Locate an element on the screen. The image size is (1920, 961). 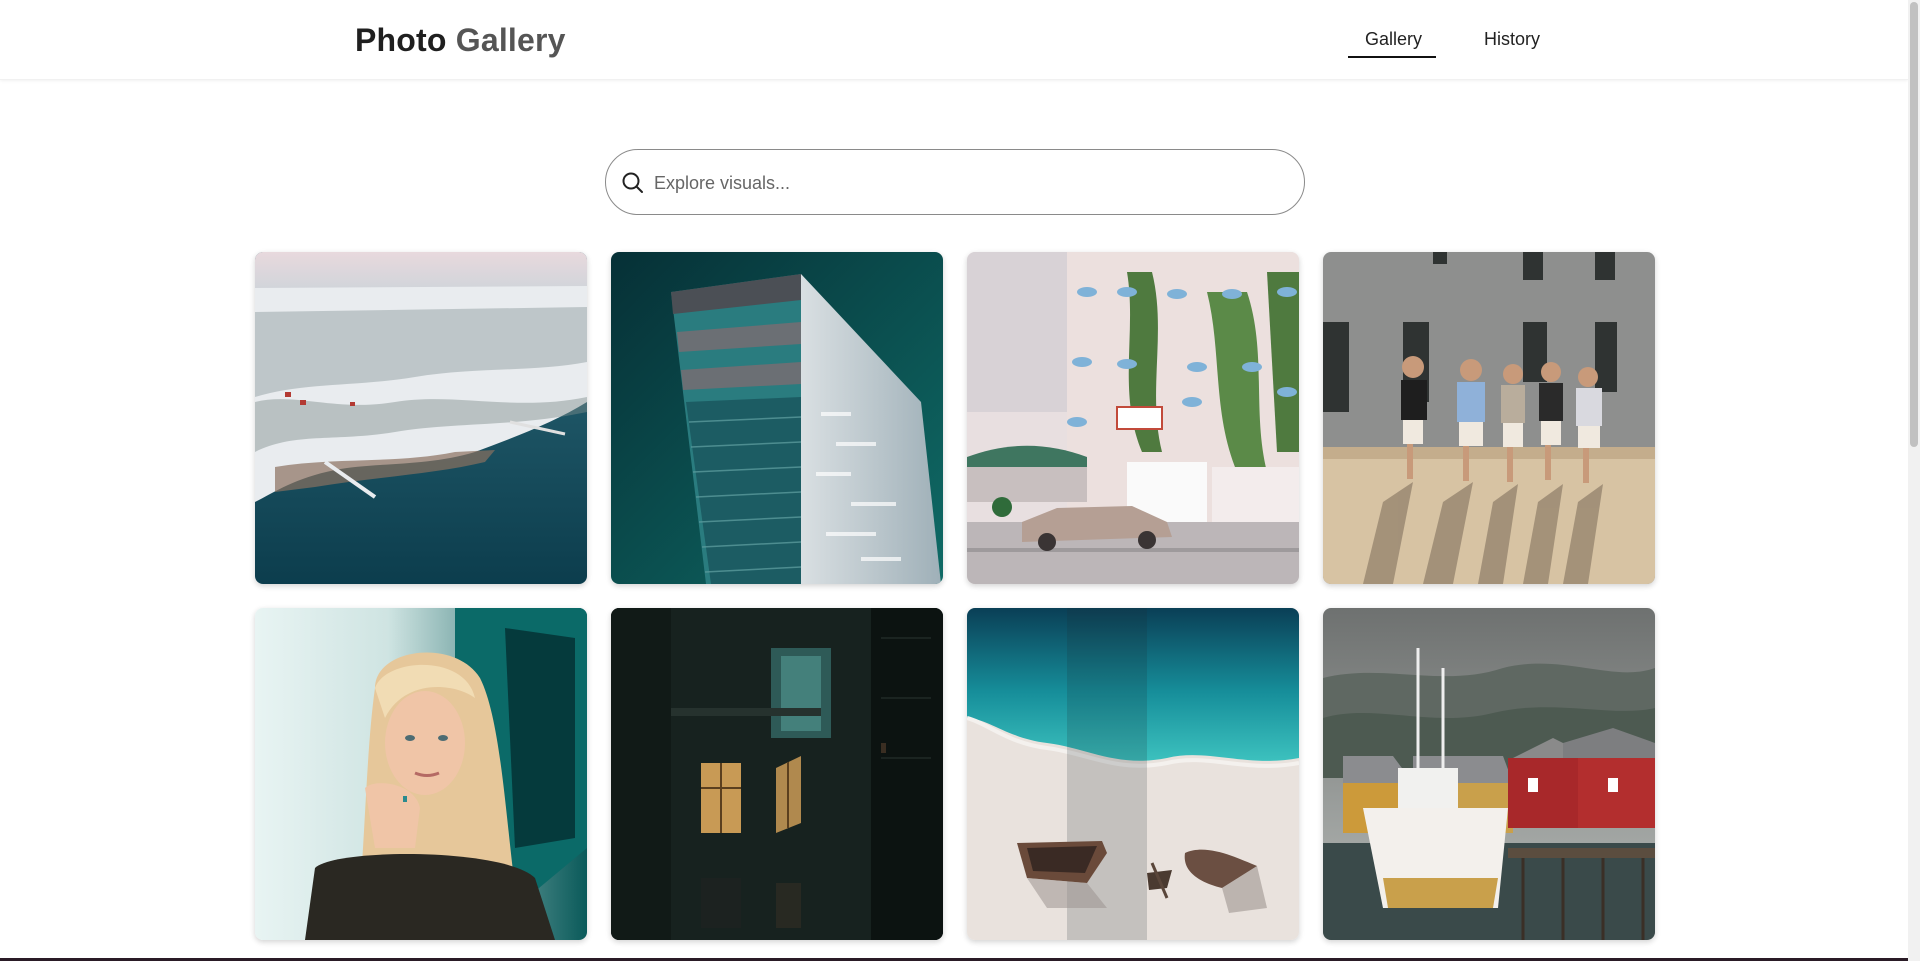
brand-word-photo: Photo is located at coordinates (401, 40).